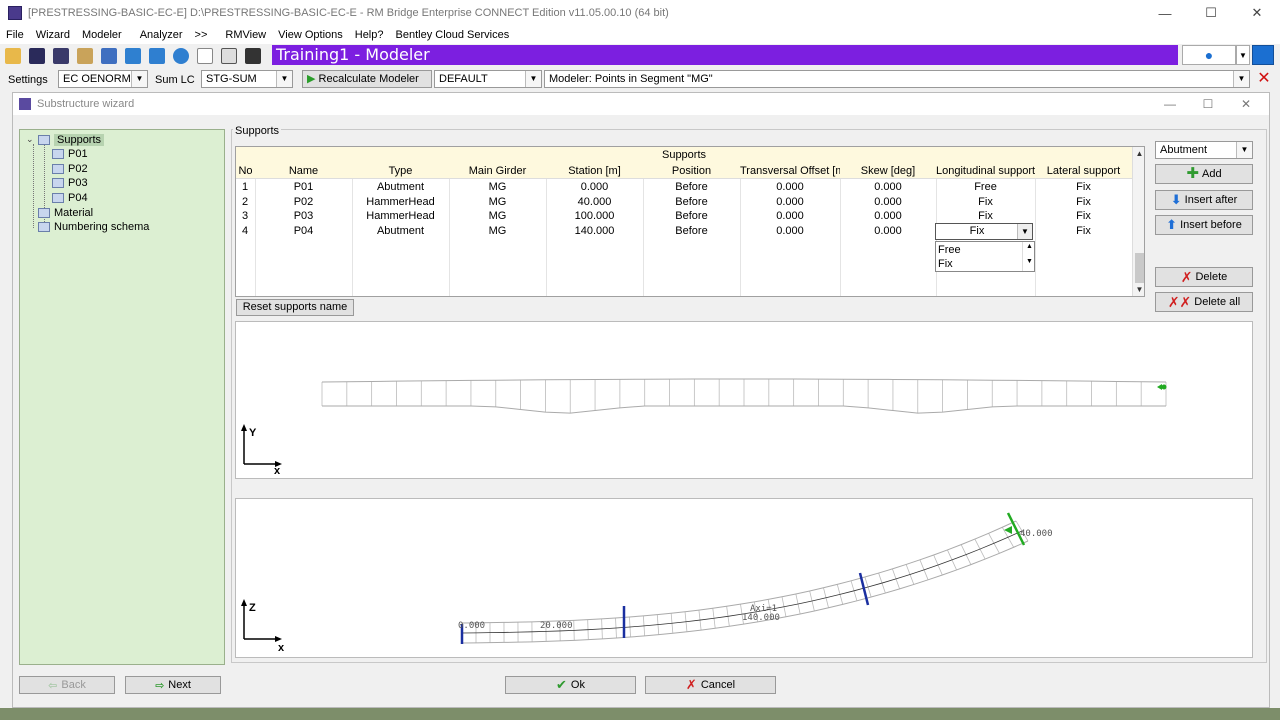  I want to click on tree-item-p02: P02, so click(70, 169).